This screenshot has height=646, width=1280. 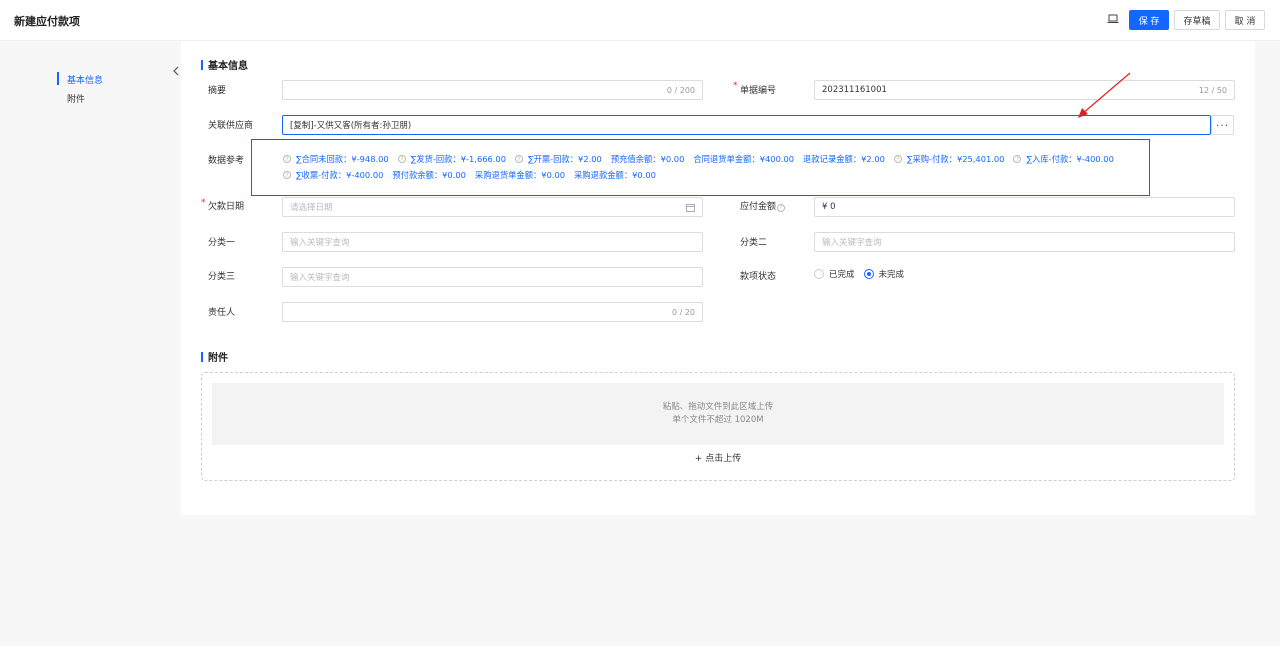 What do you see at coordinates (758, 91) in the screenshot?
I see `doc-no-label: 单据编号` at bounding box center [758, 91].